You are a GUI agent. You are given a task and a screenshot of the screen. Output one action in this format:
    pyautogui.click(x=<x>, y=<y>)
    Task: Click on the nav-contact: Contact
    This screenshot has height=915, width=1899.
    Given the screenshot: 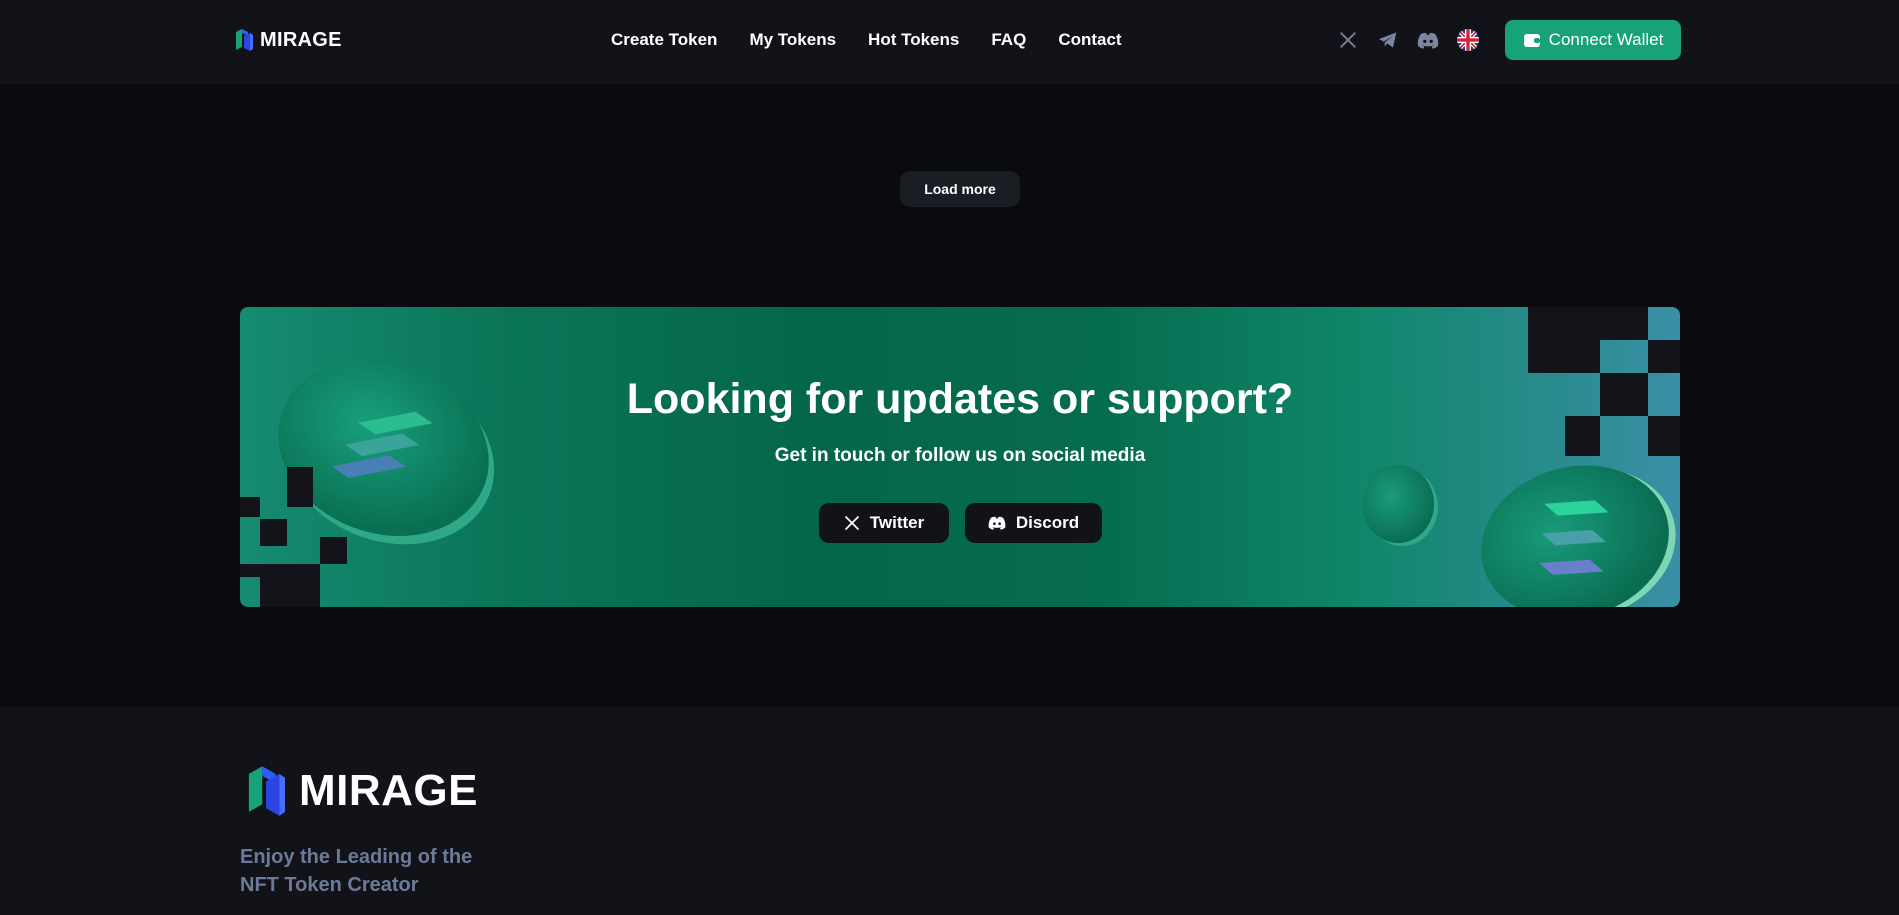 What is the action you would take?
    pyautogui.click(x=1089, y=40)
    